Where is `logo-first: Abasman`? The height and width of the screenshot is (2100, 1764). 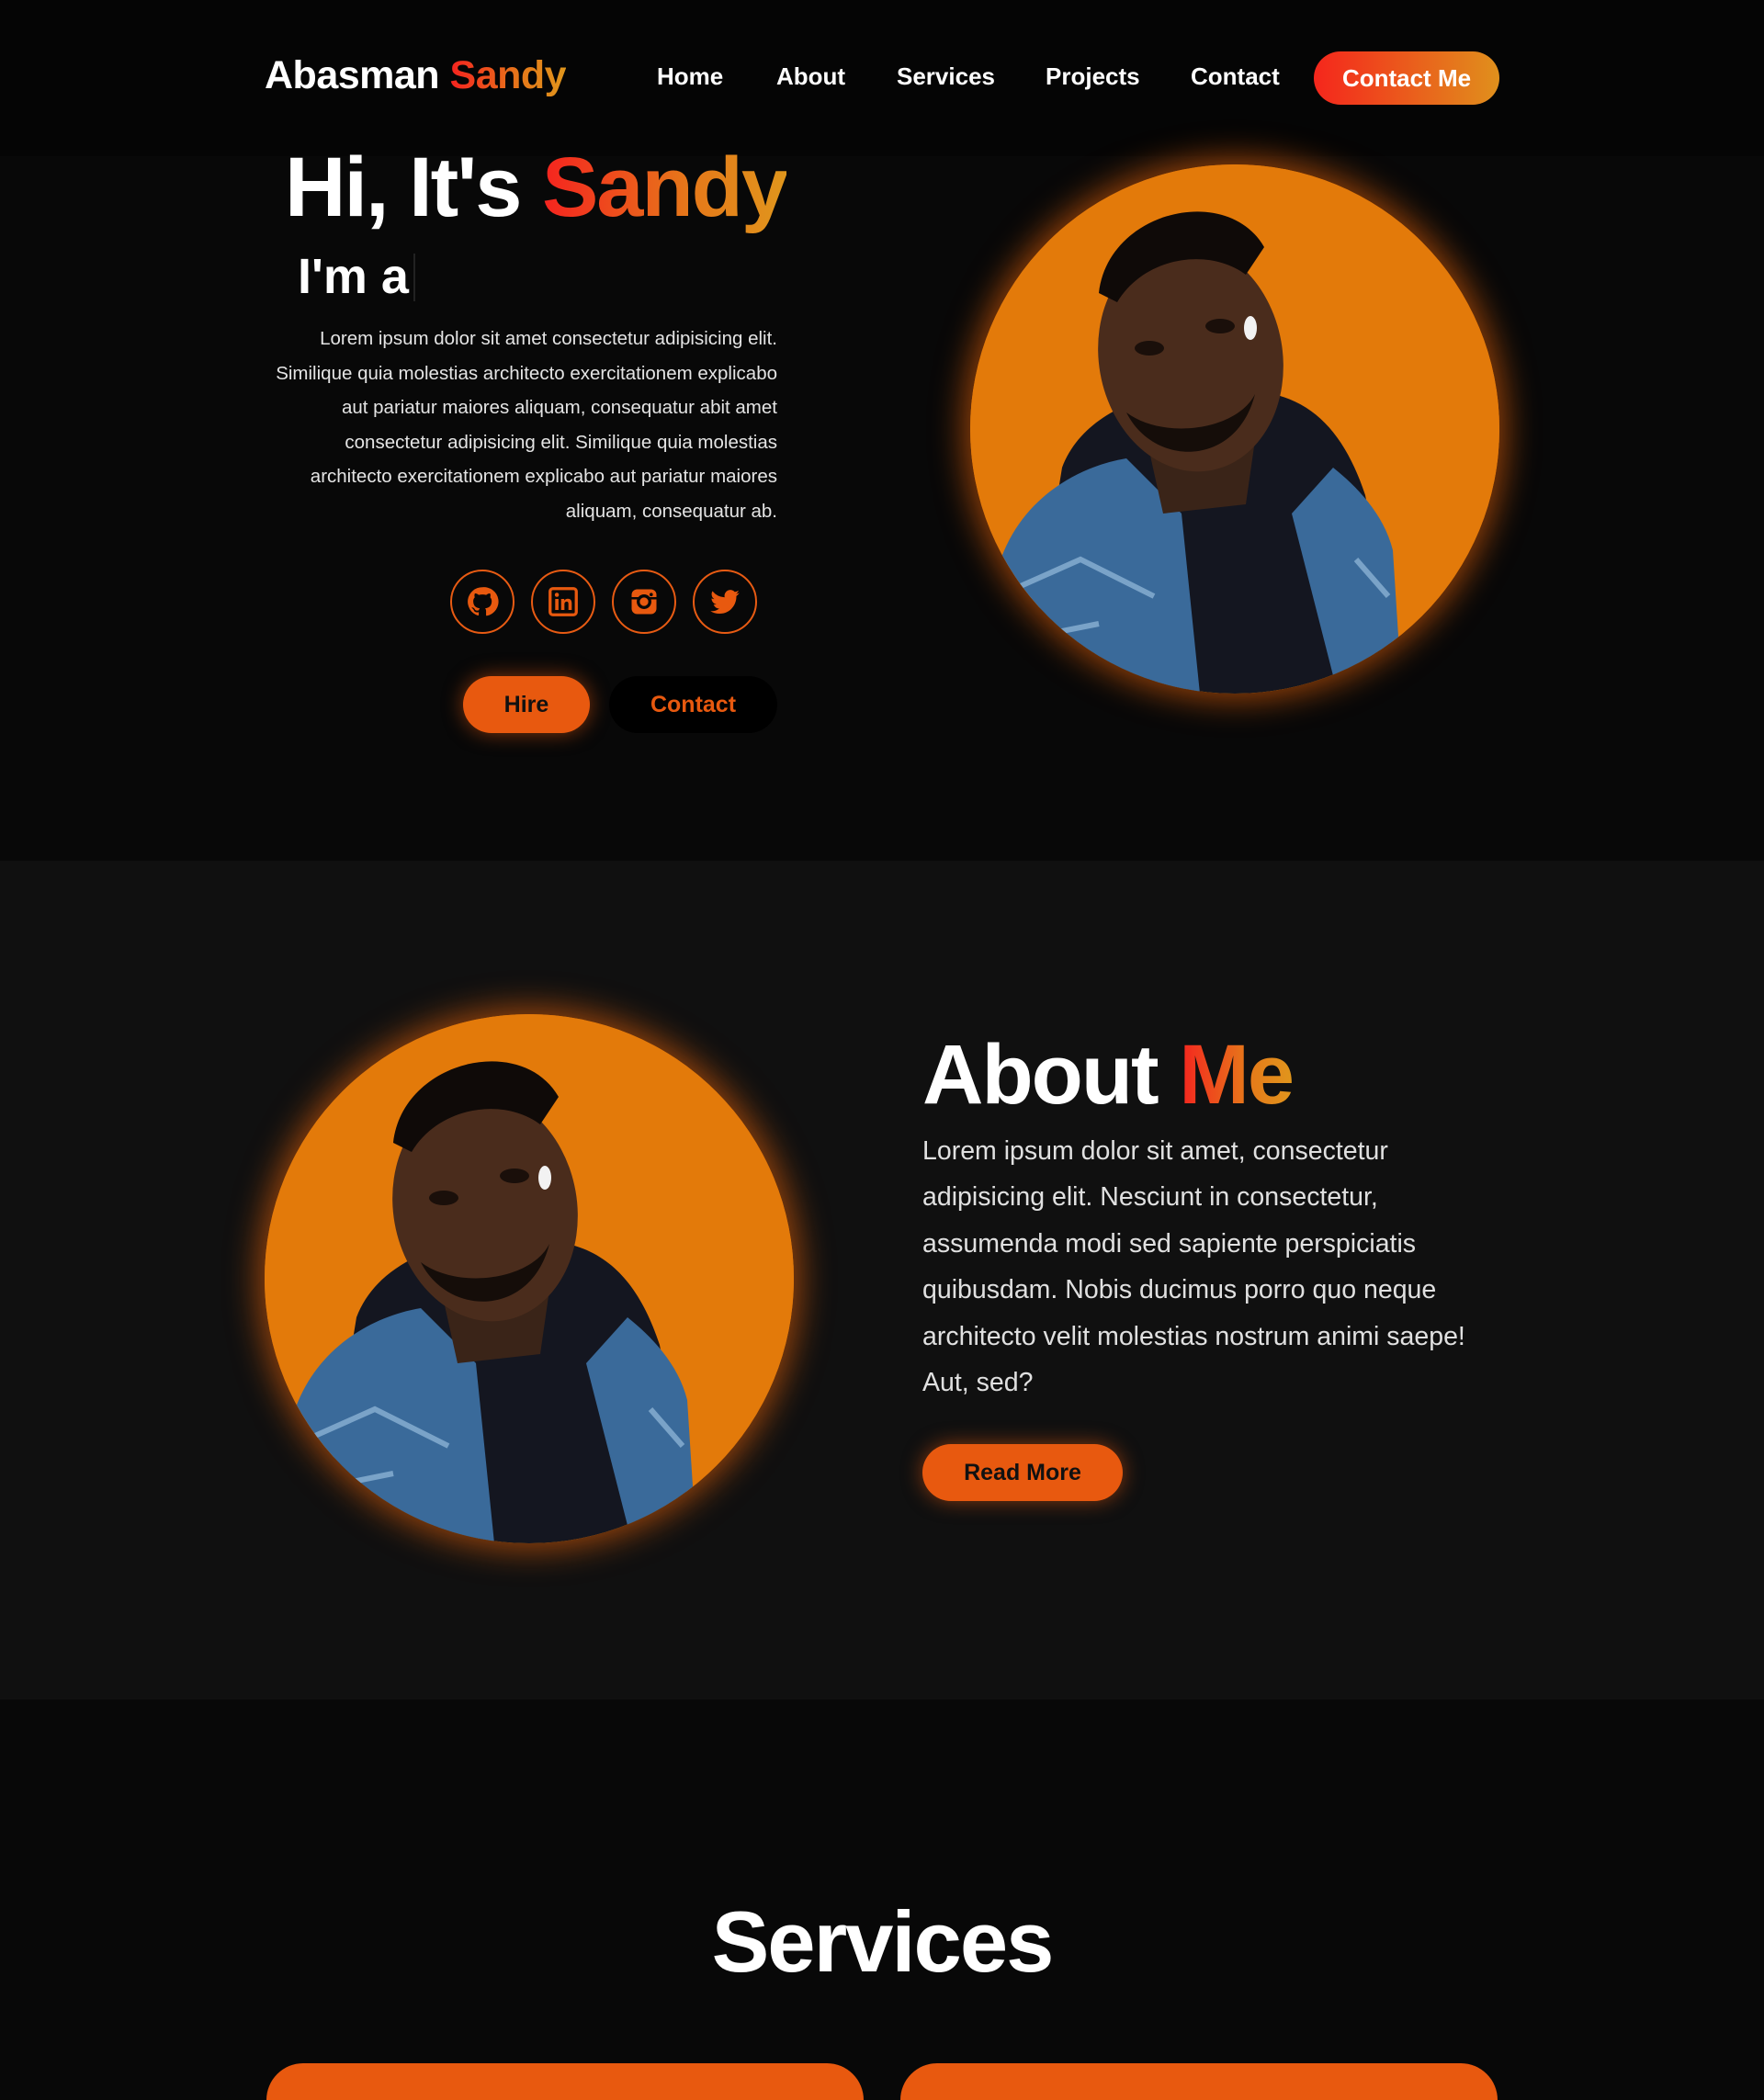
logo-first: Abasman is located at coordinates (352, 75).